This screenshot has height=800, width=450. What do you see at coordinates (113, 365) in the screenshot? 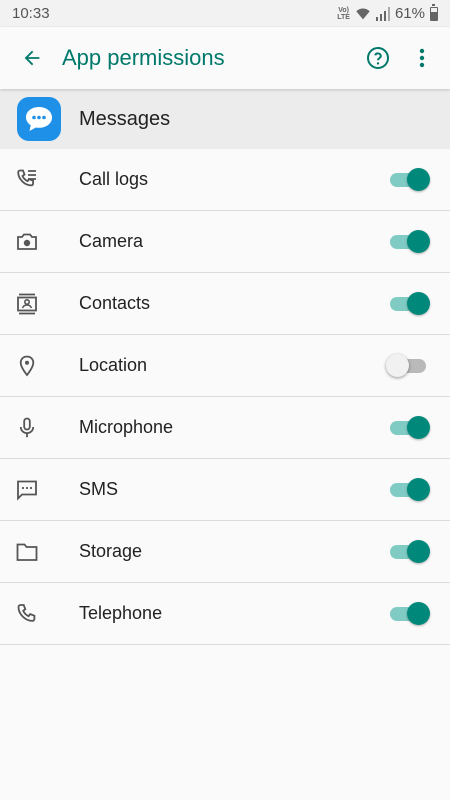
I see `permission-label: Location` at bounding box center [113, 365].